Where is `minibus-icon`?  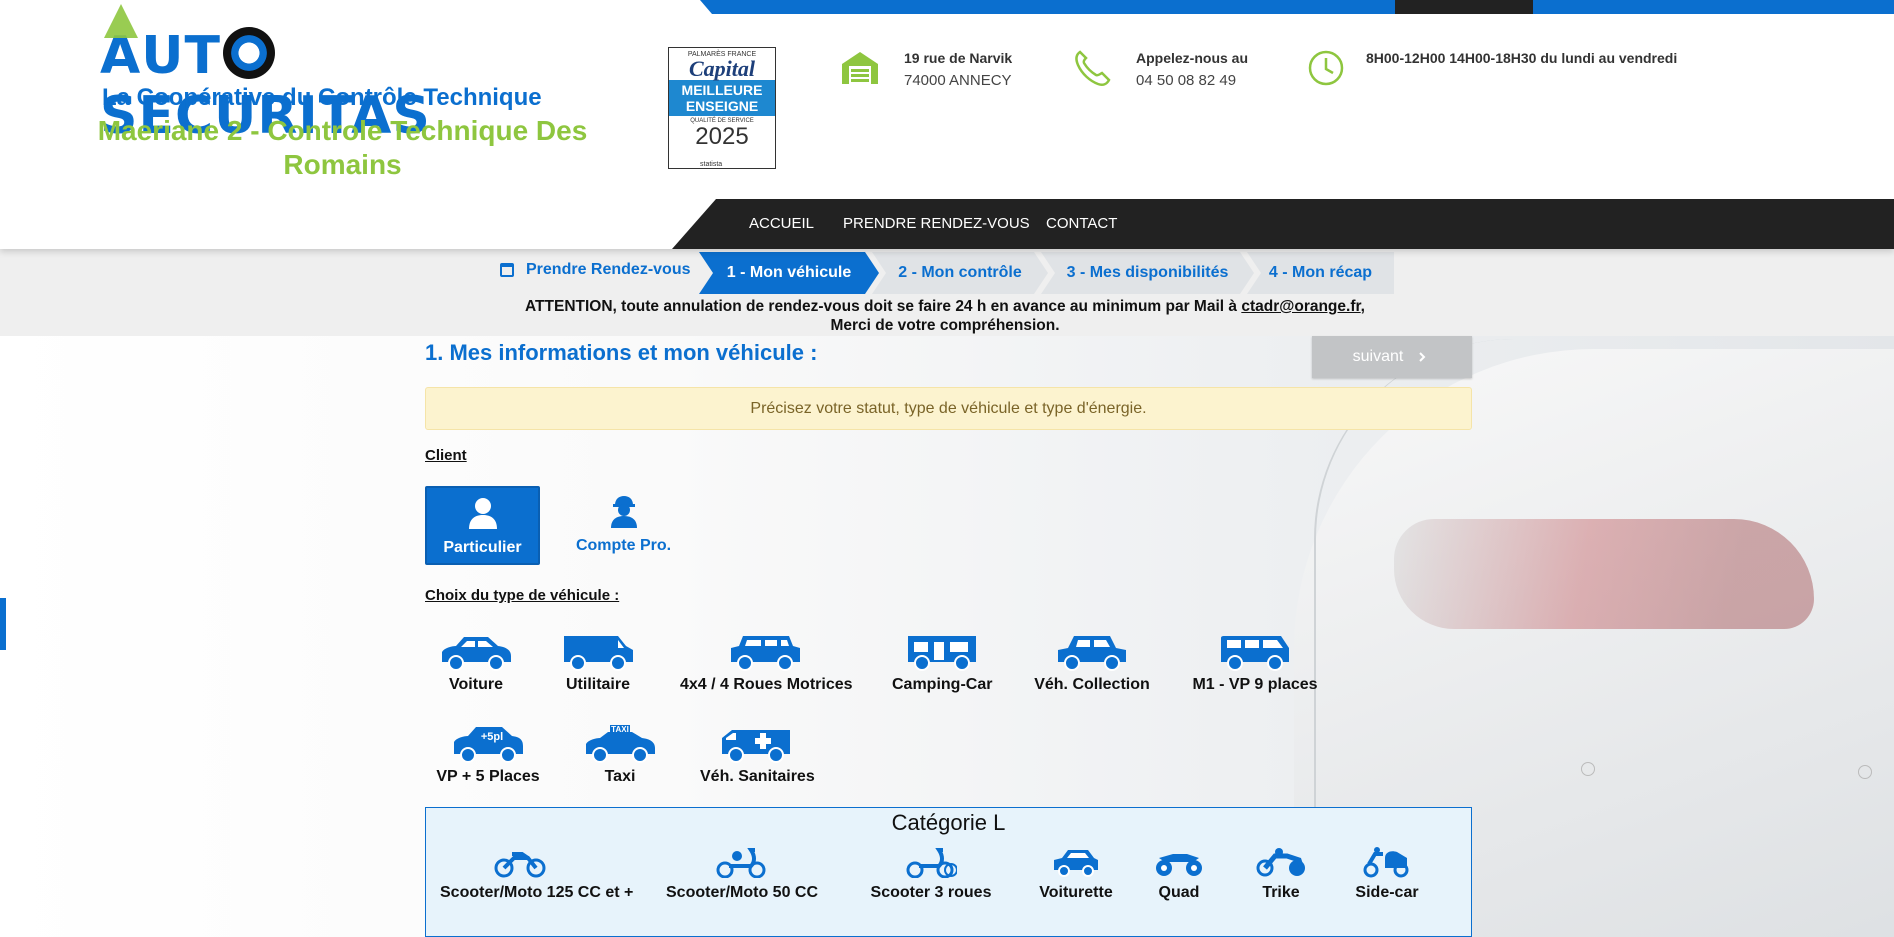
minibus-icon is located at coordinates (1255, 653).